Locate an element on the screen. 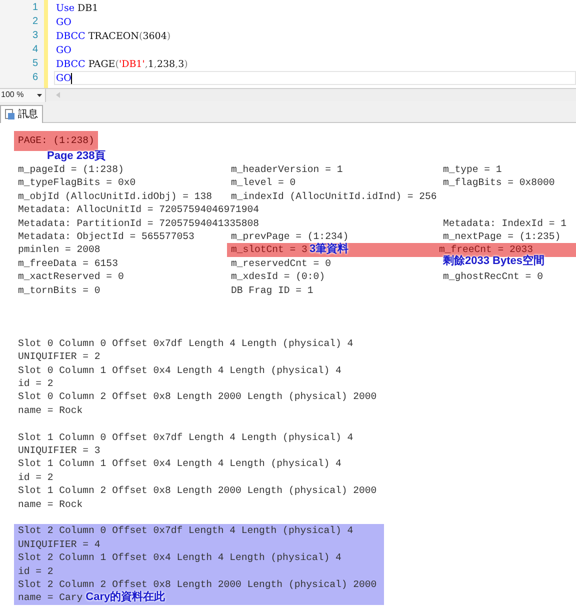 The width and height of the screenshot is (576, 613). field-text: Metadata: IndexId = 1 is located at coordinates (504, 223).